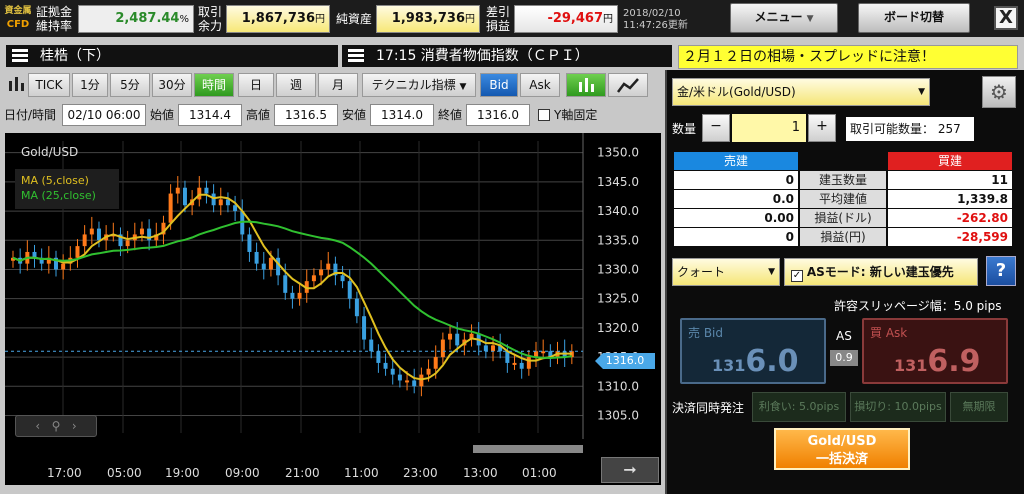 This screenshot has height=494, width=1024. What do you see at coordinates (214, 85) in the screenshot?
I see `tf-hour: 時間` at bounding box center [214, 85].